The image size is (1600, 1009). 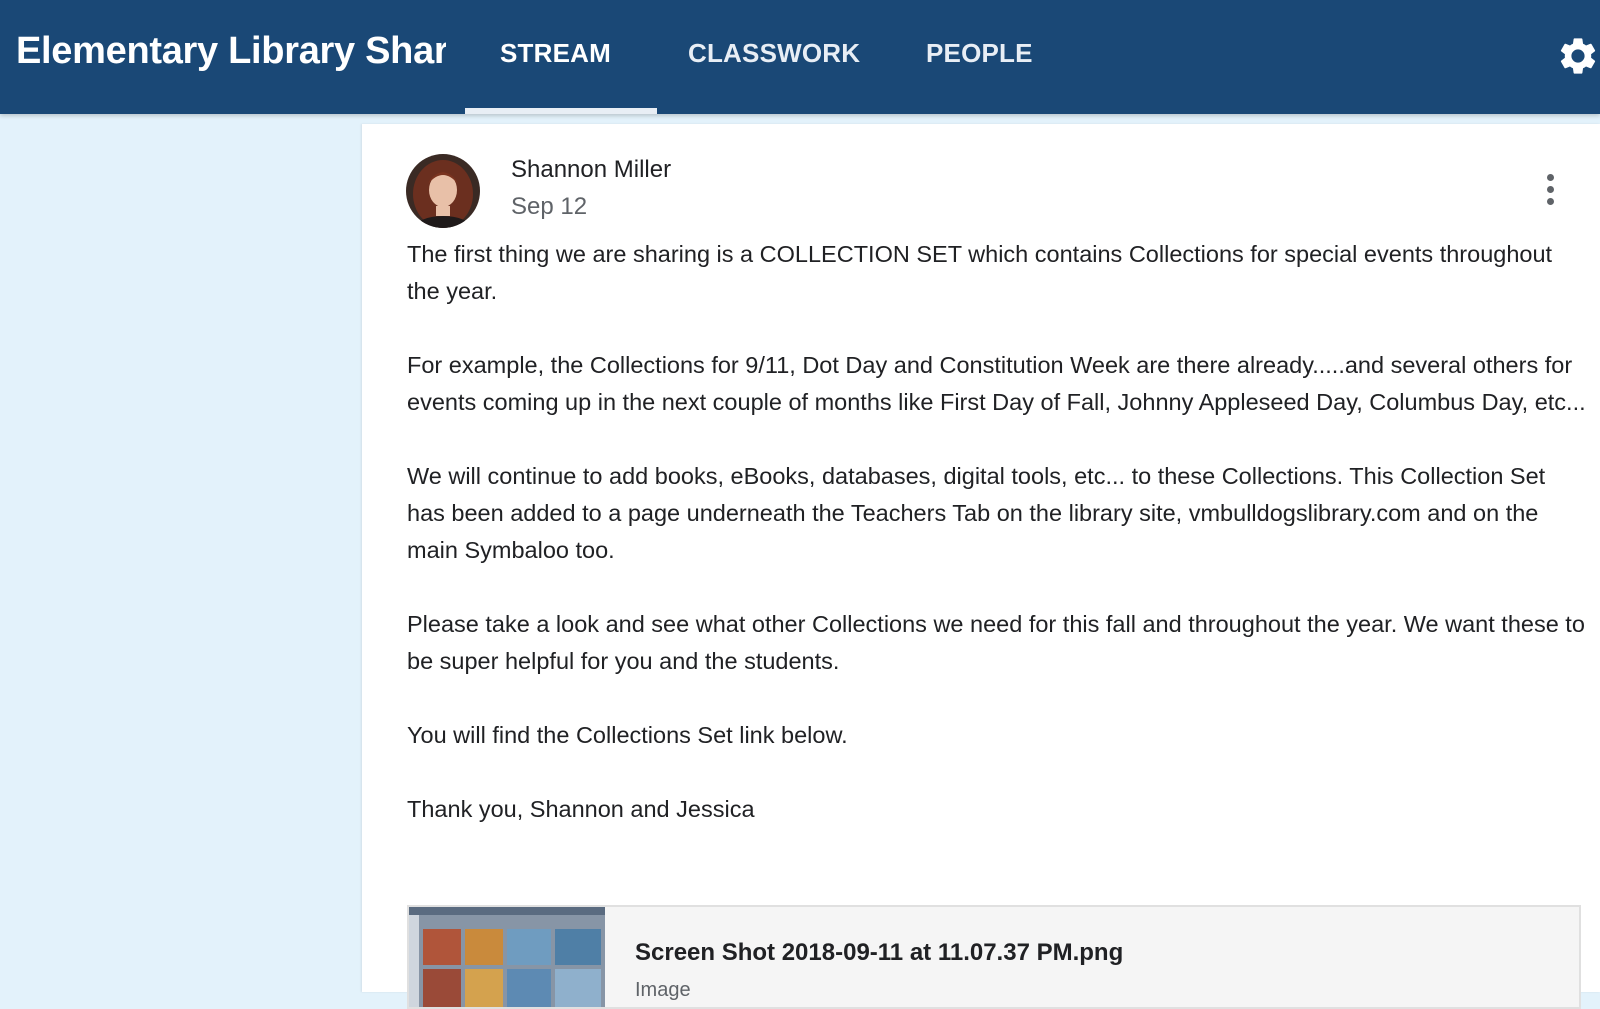 What do you see at coordinates (663, 990) in the screenshot?
I see `attachment-type: Image` at bounding box center [663, 990].